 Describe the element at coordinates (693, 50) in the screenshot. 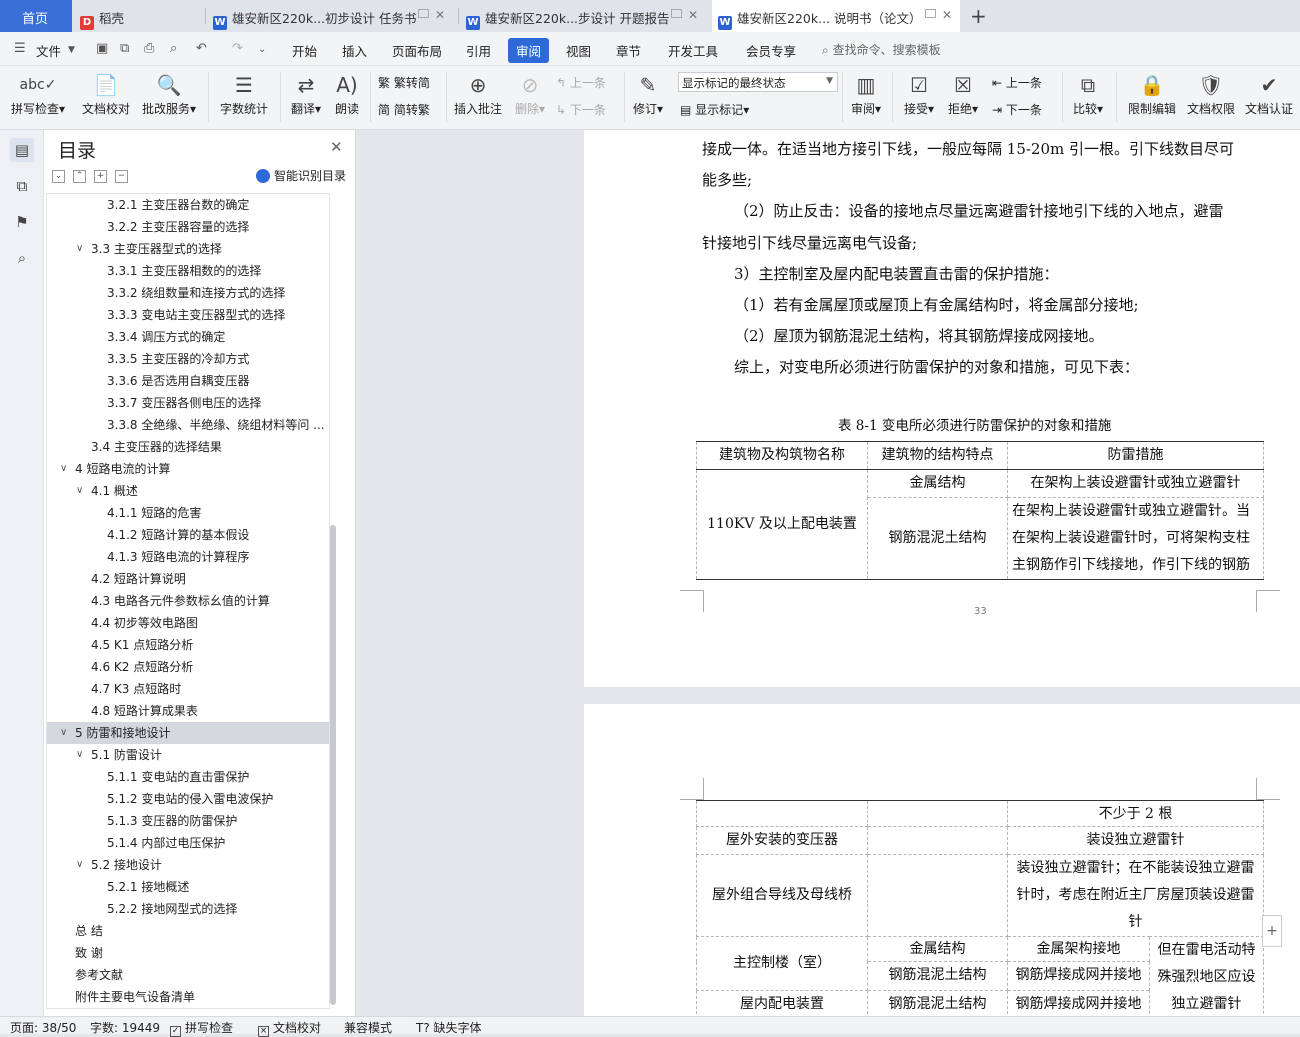

I see `menu-developer: 开发工具` at that location.